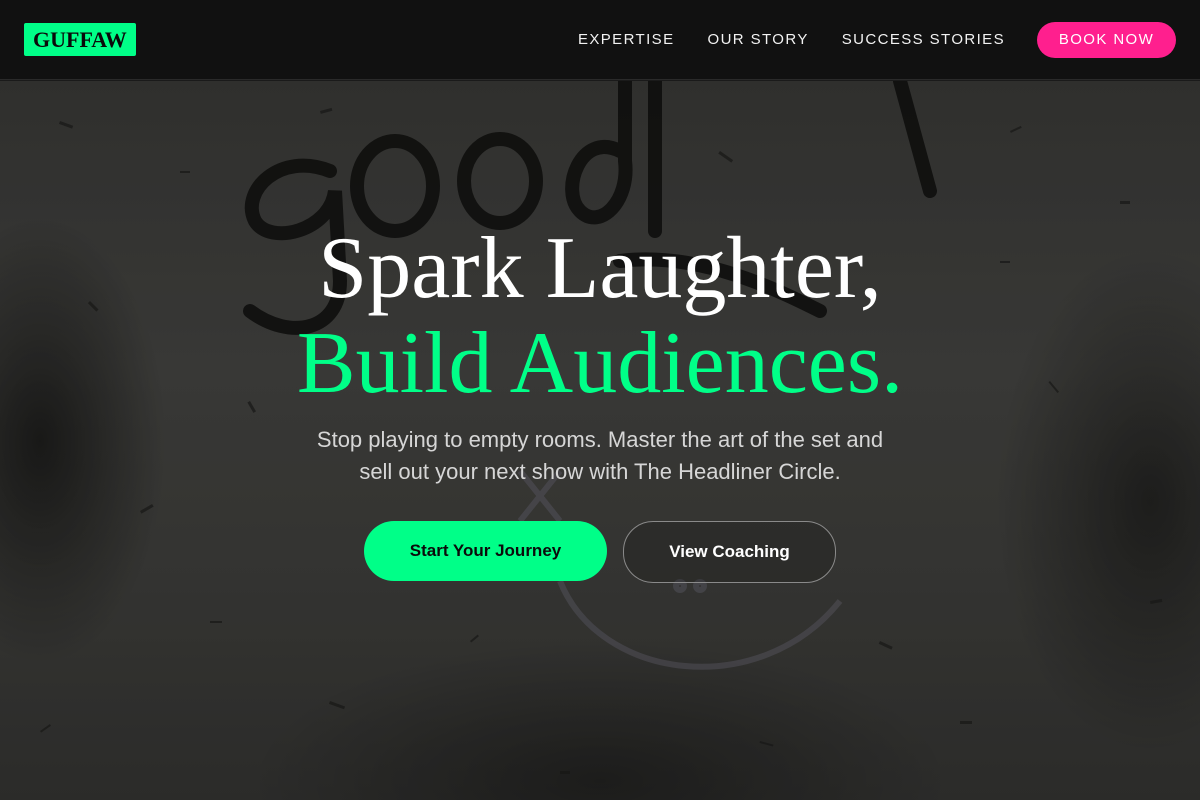  What do you see at coordinates (626, 39) in the screenshot?
I see `nav-link-expertise: EXPERTISE` at bounding box center [626, 39].